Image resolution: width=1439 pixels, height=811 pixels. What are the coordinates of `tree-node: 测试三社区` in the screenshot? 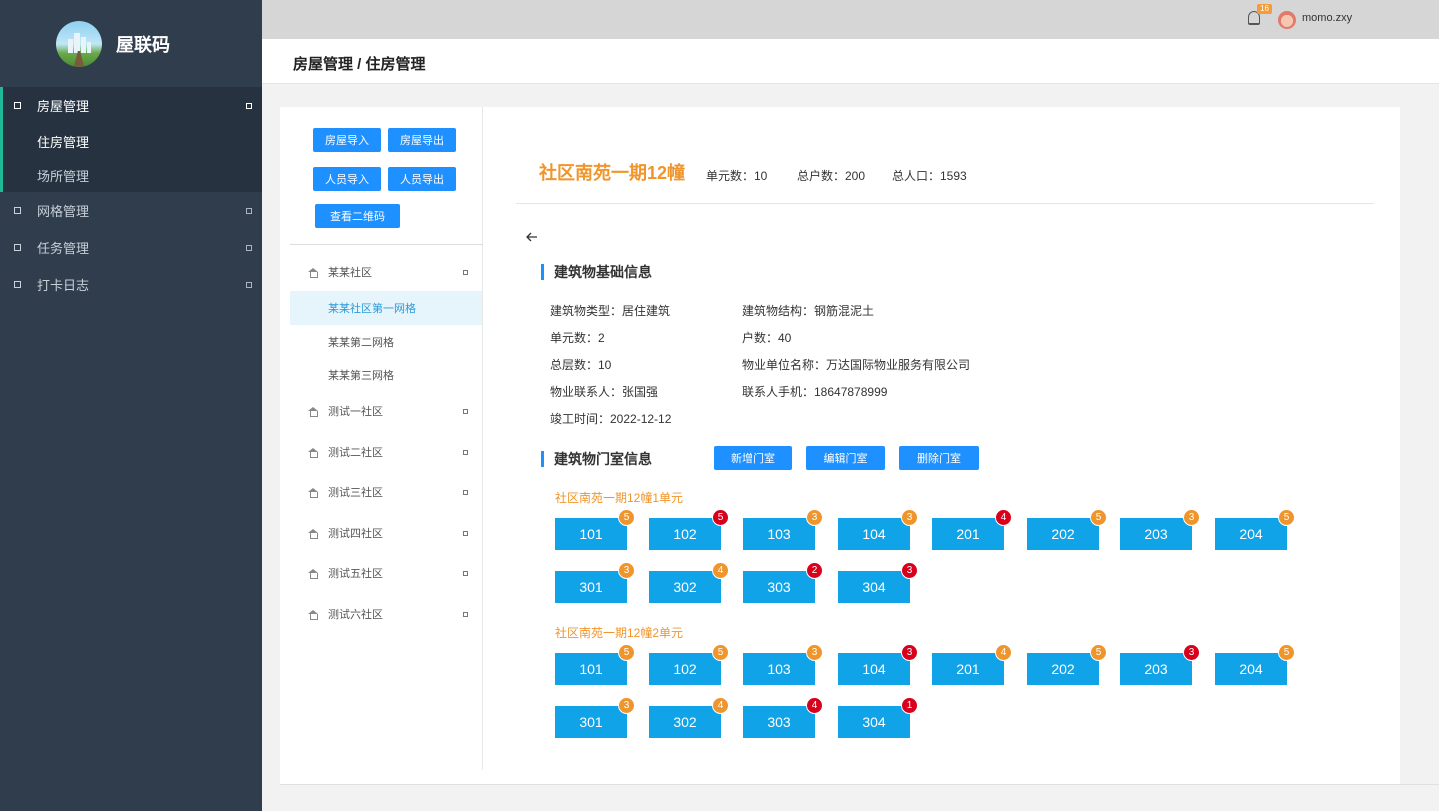 It's located at (381, 492).